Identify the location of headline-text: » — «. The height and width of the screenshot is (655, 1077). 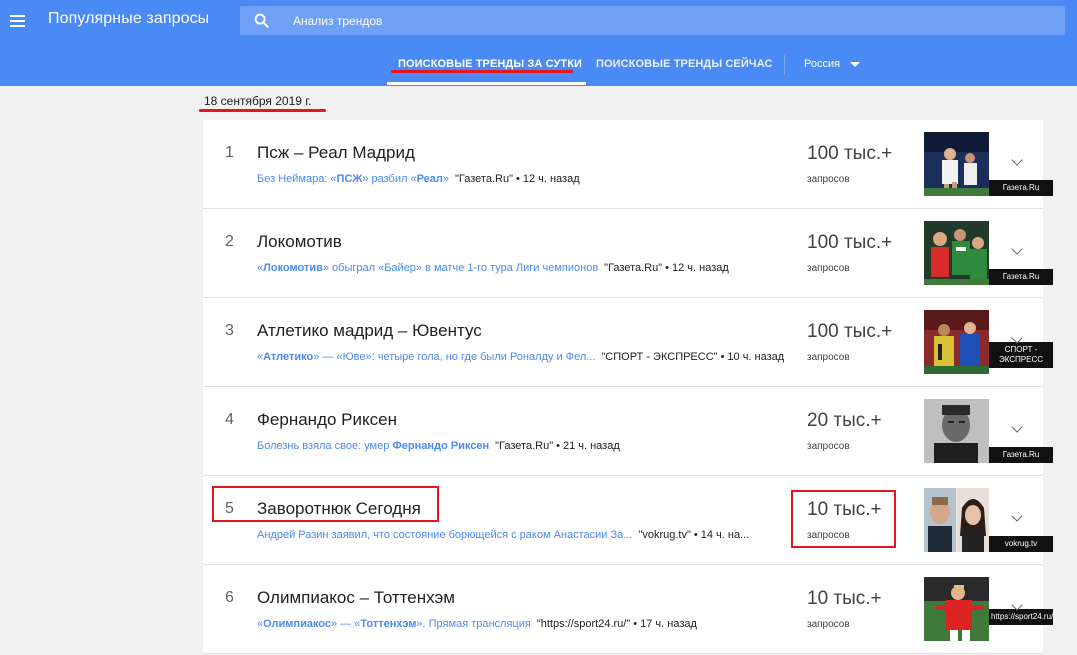
(346, 624).